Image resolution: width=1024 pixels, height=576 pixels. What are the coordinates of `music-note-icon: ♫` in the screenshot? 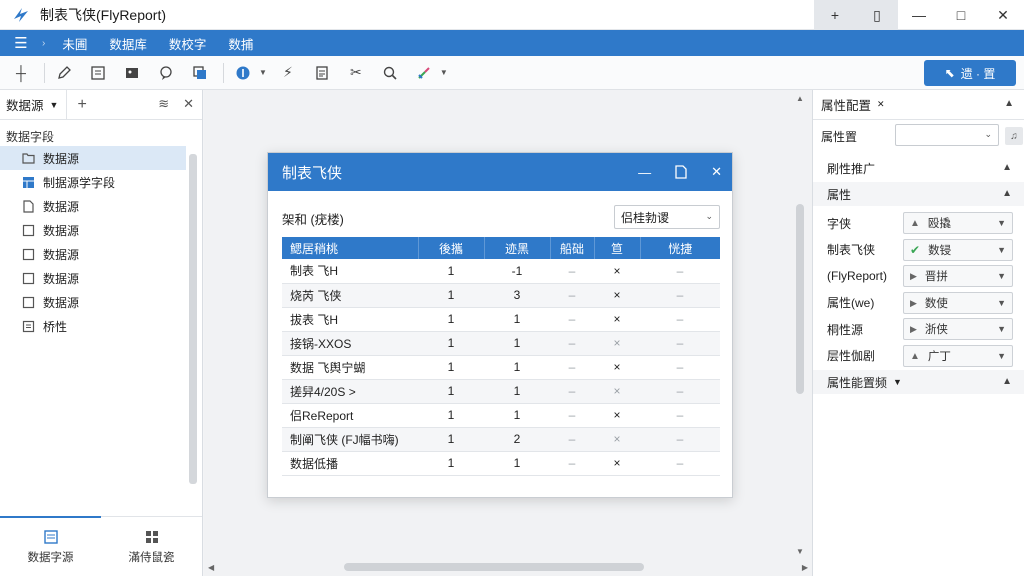 It's located at (1014, 136).